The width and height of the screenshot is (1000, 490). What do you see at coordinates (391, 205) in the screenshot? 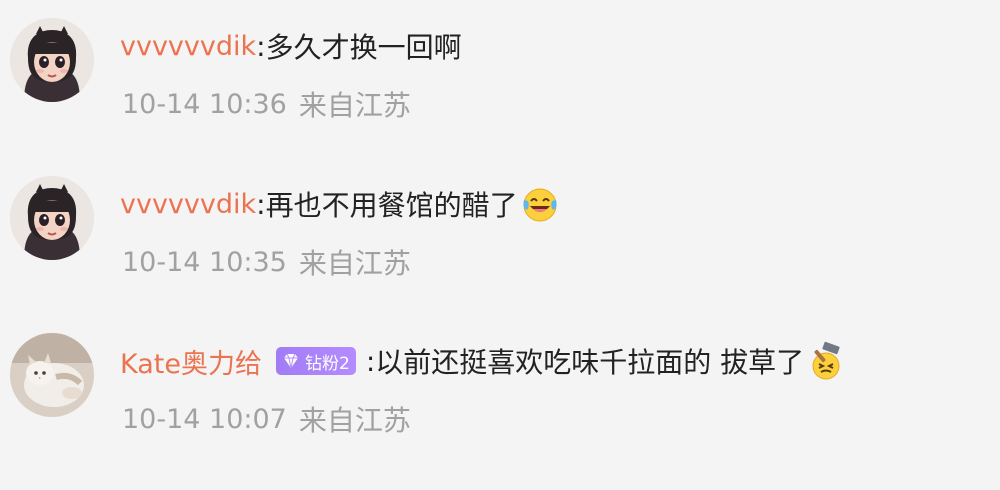
I see `comment-text: 再也不用餐馆的醋了` at bounding box center [391, 205].